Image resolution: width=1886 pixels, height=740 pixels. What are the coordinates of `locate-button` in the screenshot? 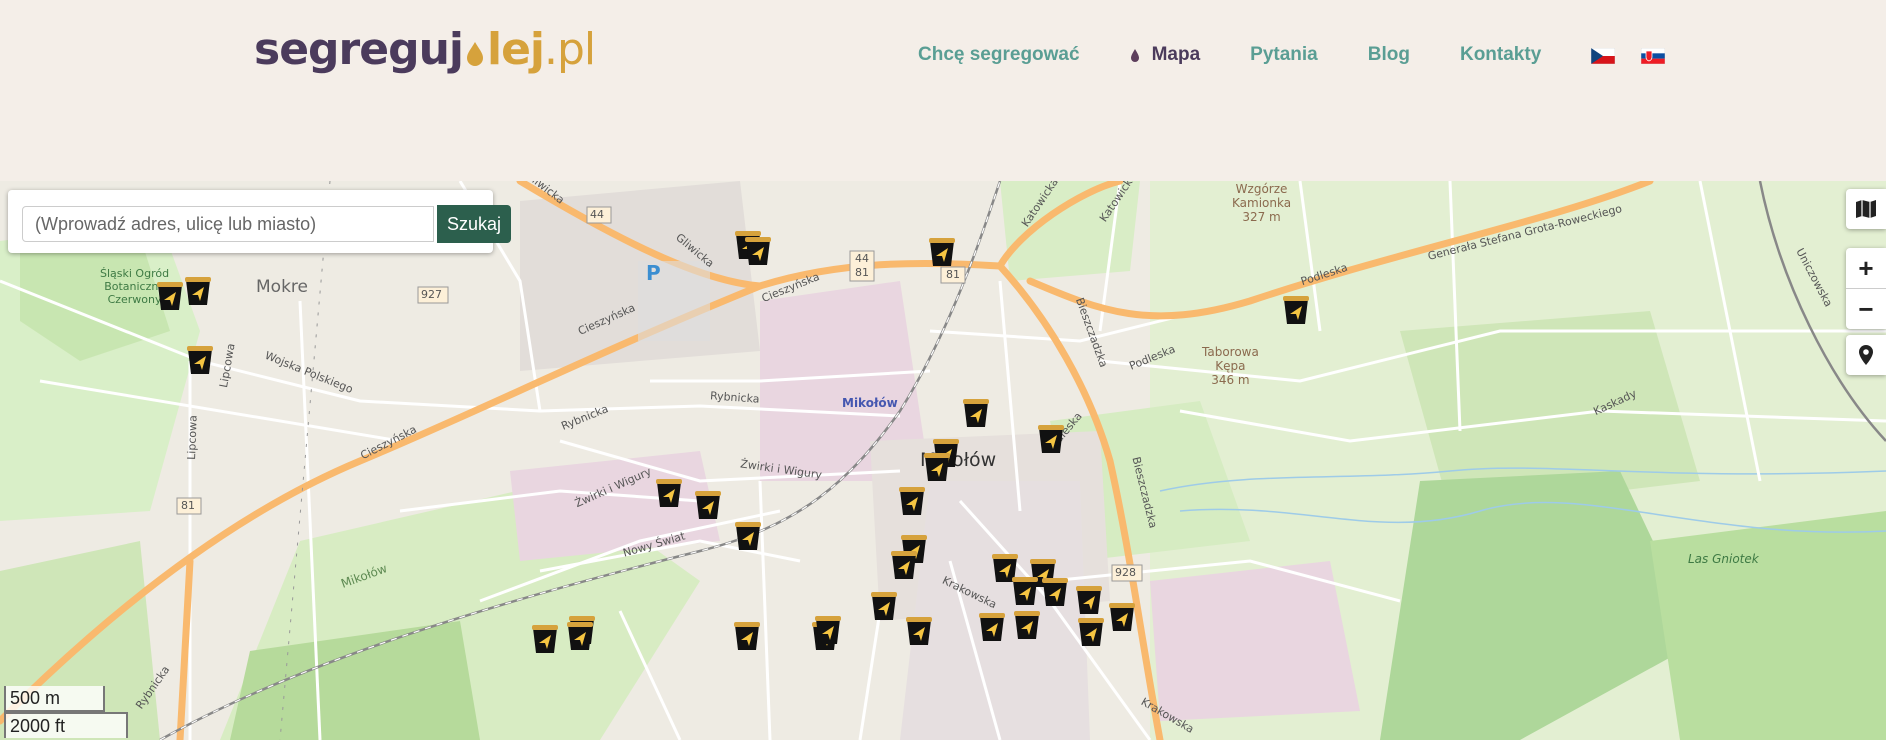 It's located at (1866, 355).